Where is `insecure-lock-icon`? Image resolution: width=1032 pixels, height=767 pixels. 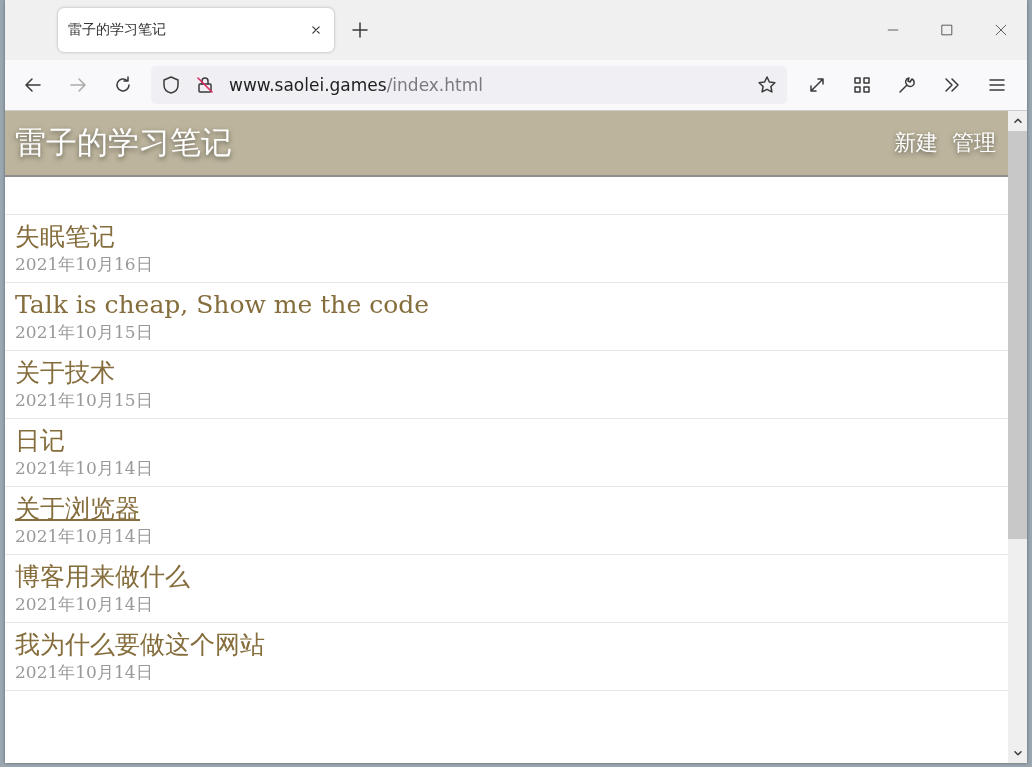
insecure-lock-icon is located at coordinates (205, 85).